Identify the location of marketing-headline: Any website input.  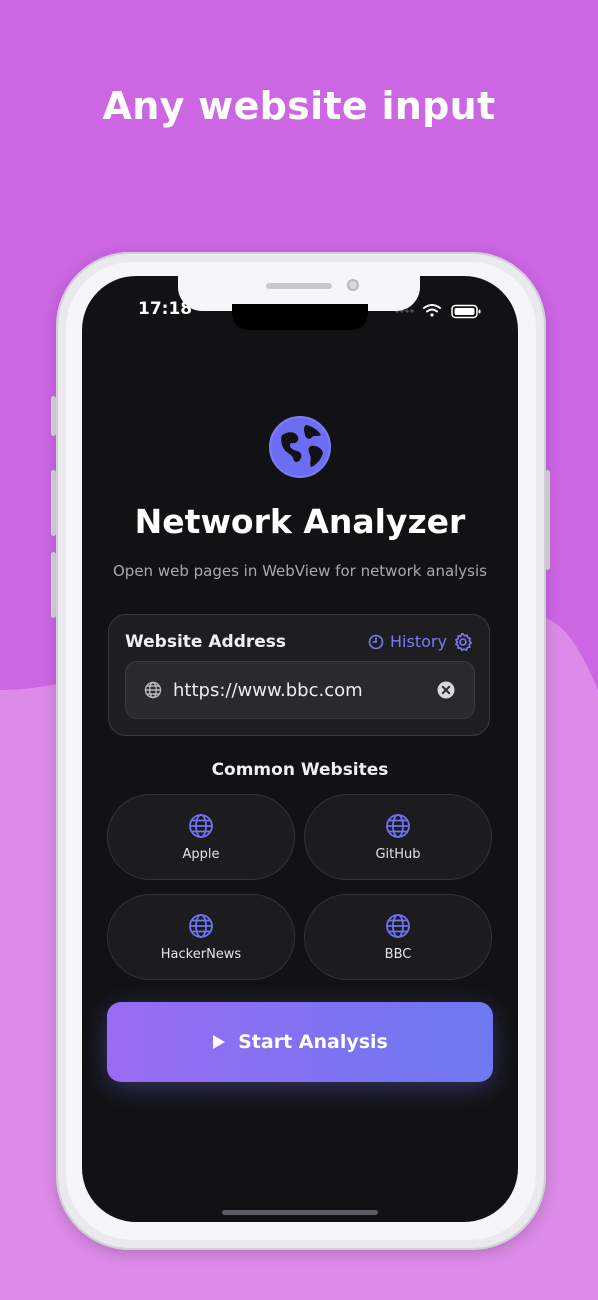
(299, 106).